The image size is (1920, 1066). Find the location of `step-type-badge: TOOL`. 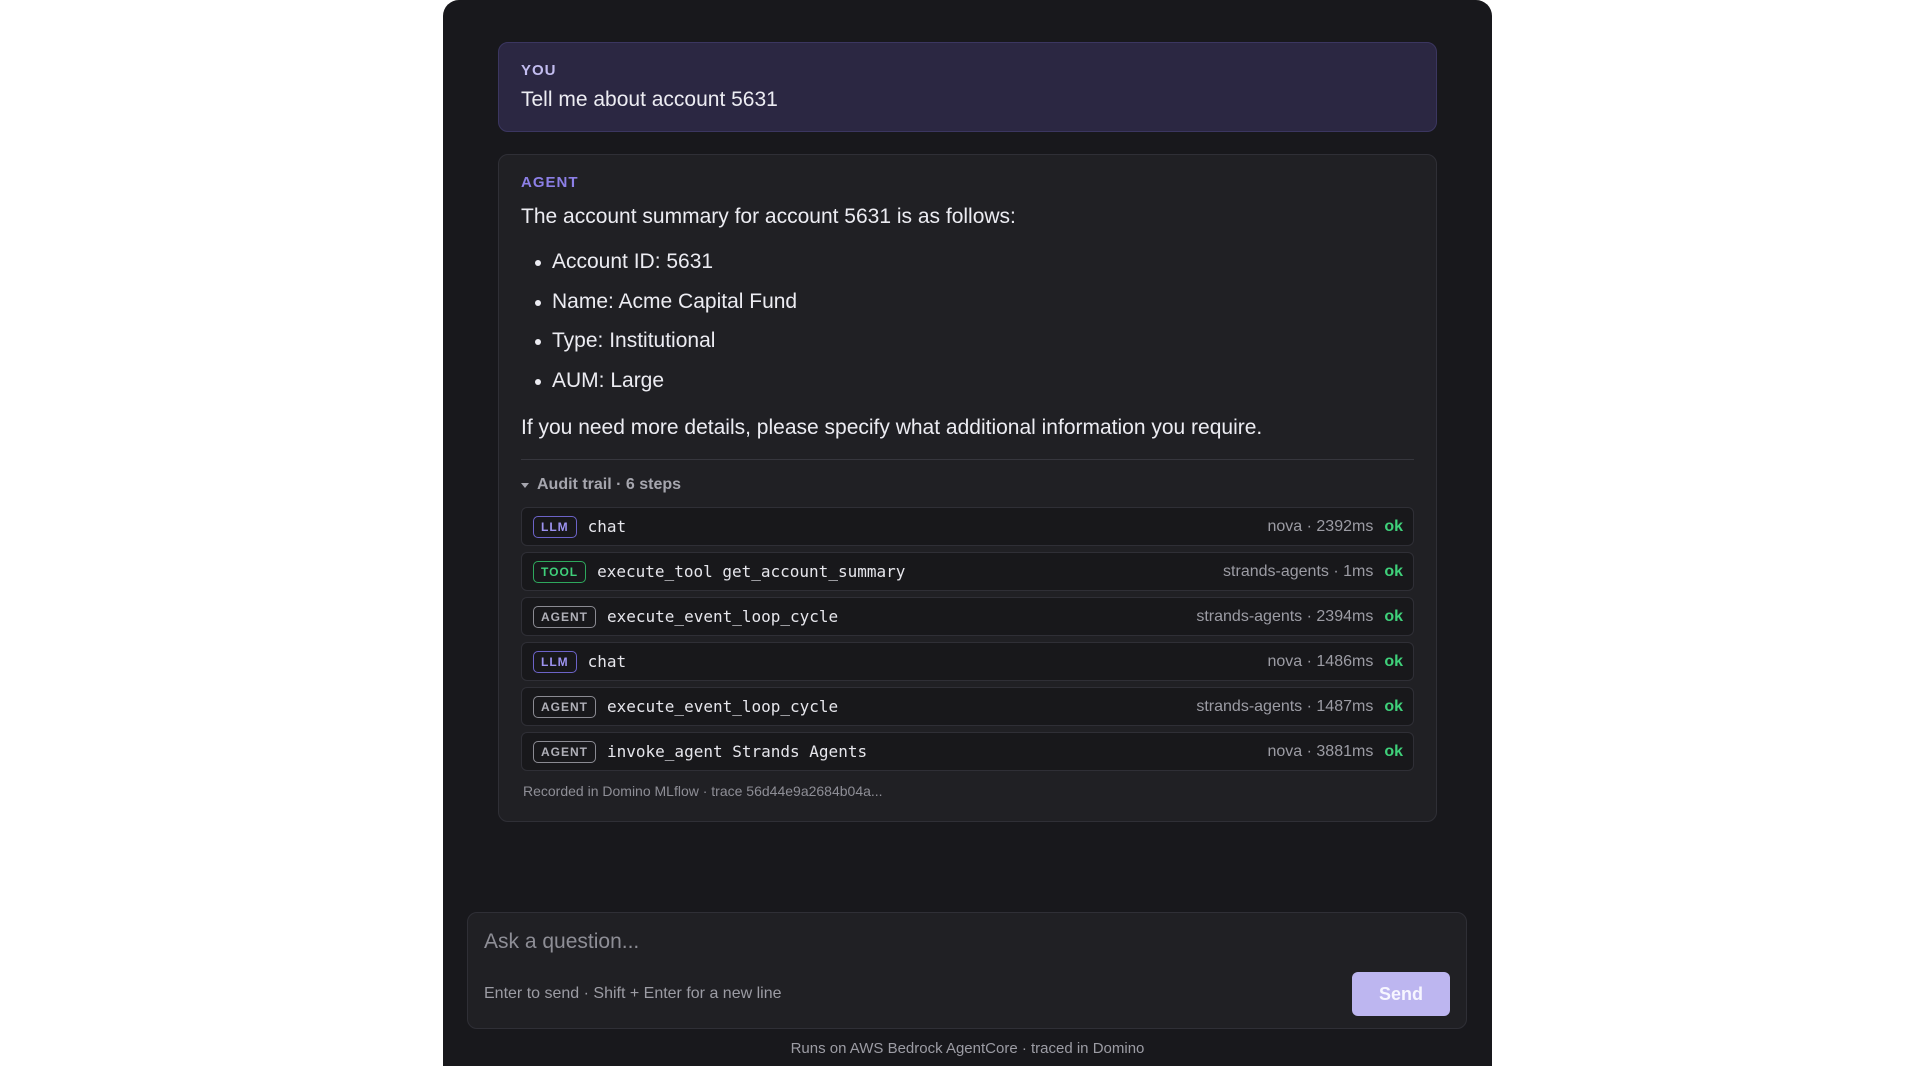

step-type-badge: TOOL is located at coordinates (560, 571).